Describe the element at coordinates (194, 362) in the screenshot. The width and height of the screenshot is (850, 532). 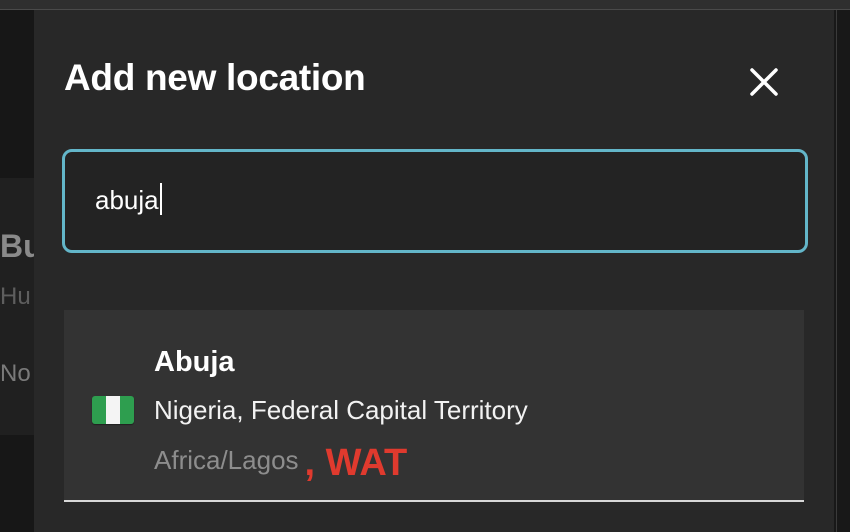
I see `result-city: Abuja` at that location.